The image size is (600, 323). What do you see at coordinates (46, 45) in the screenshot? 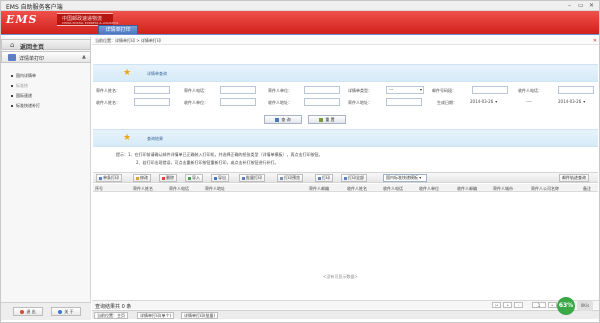
I see `home-button: ⌂ 返回主页` at bounding box center [46, 45].